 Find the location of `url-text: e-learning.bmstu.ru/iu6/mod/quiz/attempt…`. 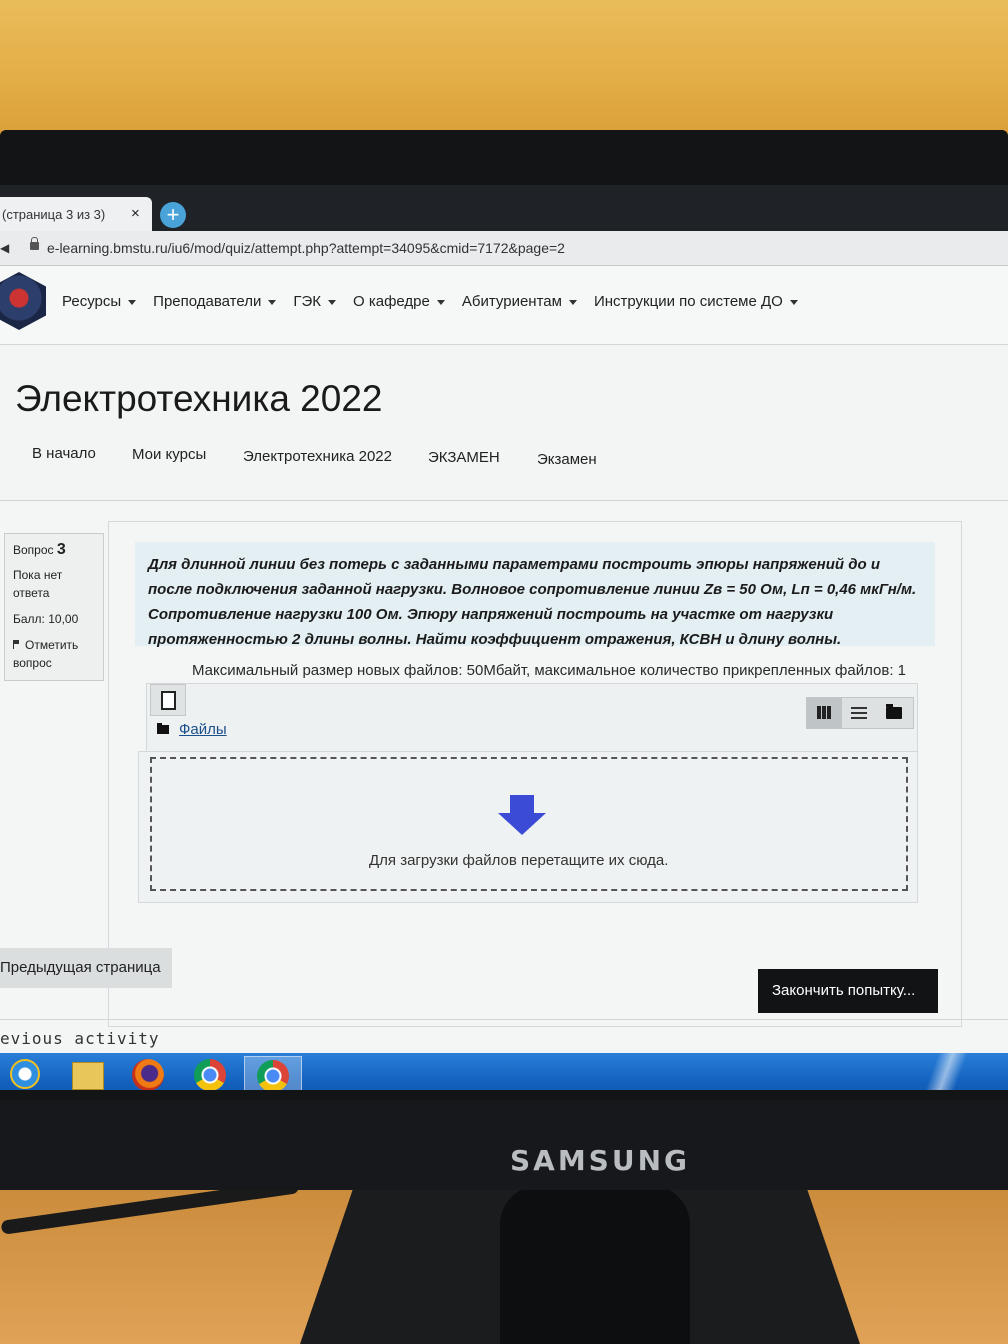

url-text: e-learning.bmstu.ru/iu6/mod/quiz/attempt… is located at coordinates (306, 248).